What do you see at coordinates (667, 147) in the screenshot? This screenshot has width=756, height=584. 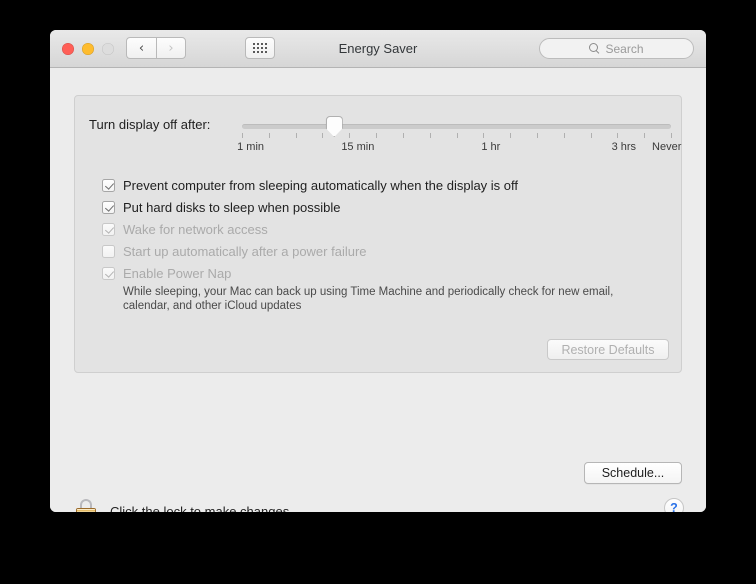 I see `slider-tick-label: Never` at bounding box center [667, 147].